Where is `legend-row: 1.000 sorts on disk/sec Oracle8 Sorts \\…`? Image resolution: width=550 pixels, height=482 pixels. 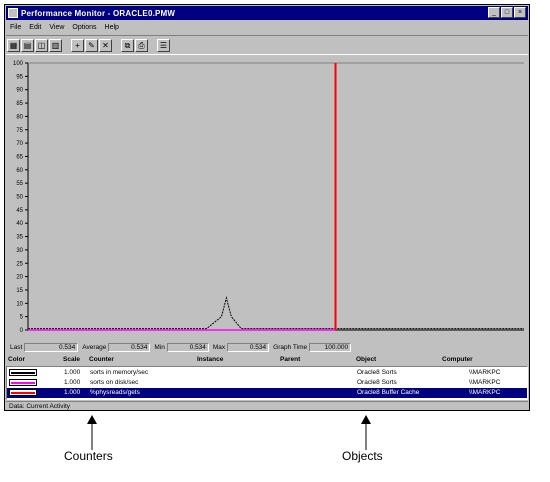
legend-row: 1.000 sorts on disk/sec Oracle8 Sorts \\… is located at coordinates (267, 383).